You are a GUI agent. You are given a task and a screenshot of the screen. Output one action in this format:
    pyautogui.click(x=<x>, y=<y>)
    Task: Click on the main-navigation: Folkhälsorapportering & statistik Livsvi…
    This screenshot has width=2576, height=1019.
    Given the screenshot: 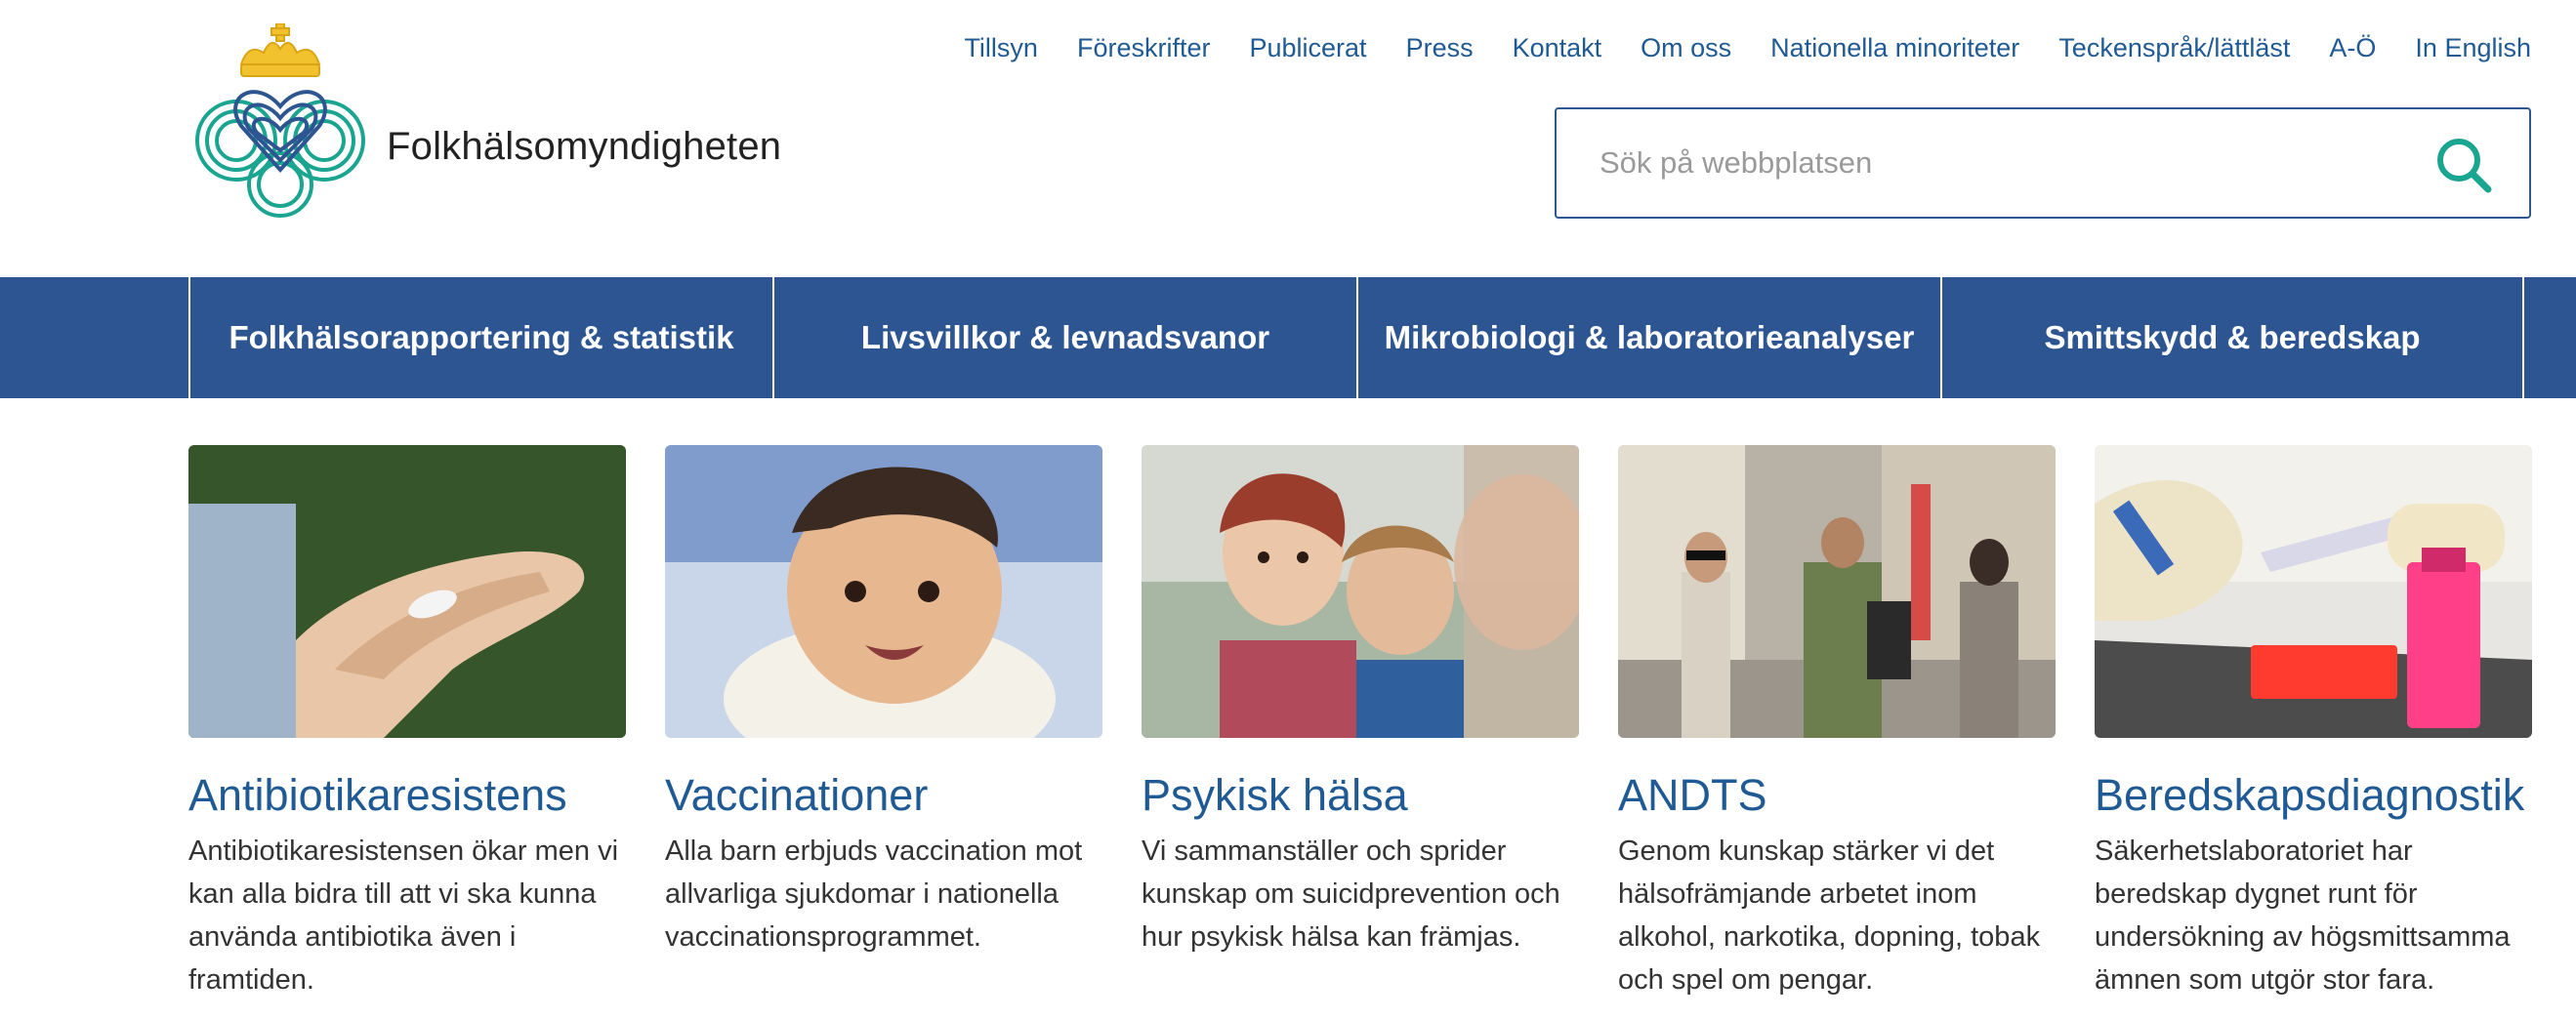 What is the action you would take?
    pyautogui.click(x=1288, y=337)
    